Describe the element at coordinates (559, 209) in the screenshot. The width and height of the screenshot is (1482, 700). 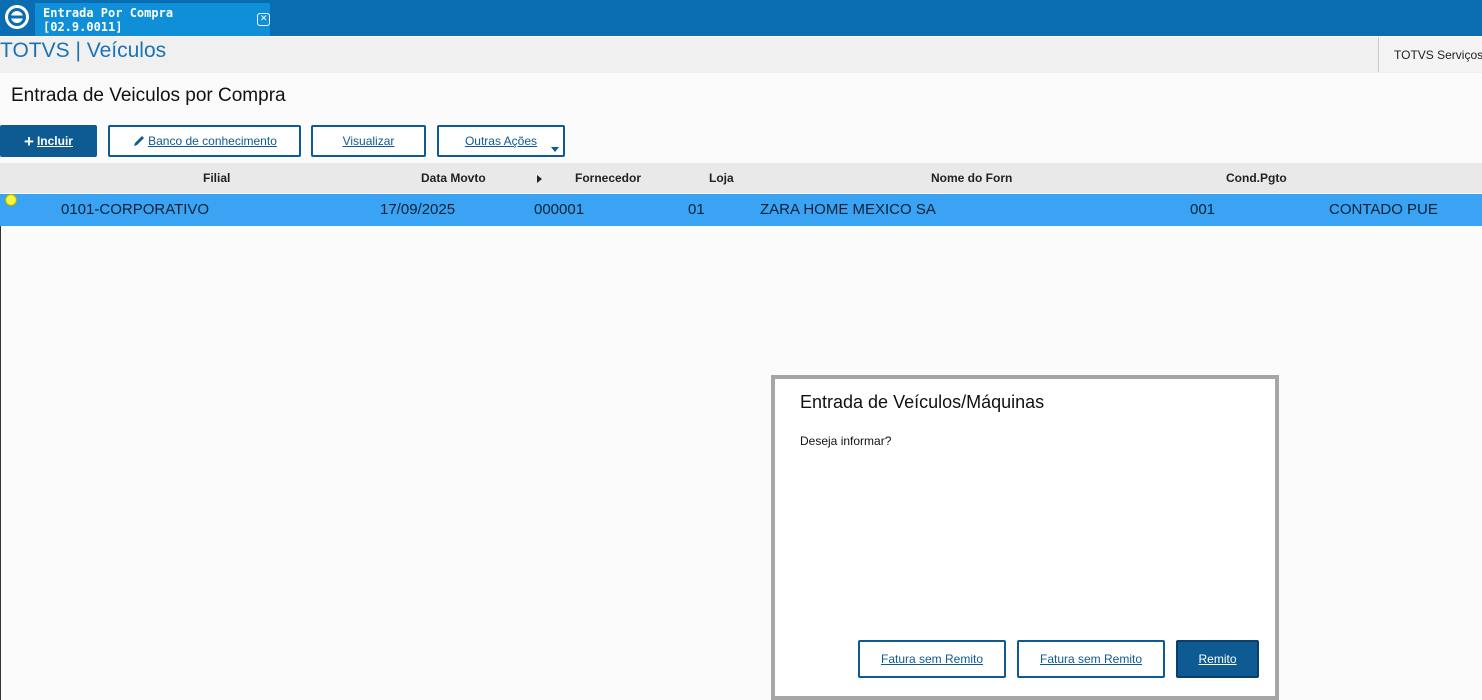
I see `cell-fornecedor: 000001` at that location.